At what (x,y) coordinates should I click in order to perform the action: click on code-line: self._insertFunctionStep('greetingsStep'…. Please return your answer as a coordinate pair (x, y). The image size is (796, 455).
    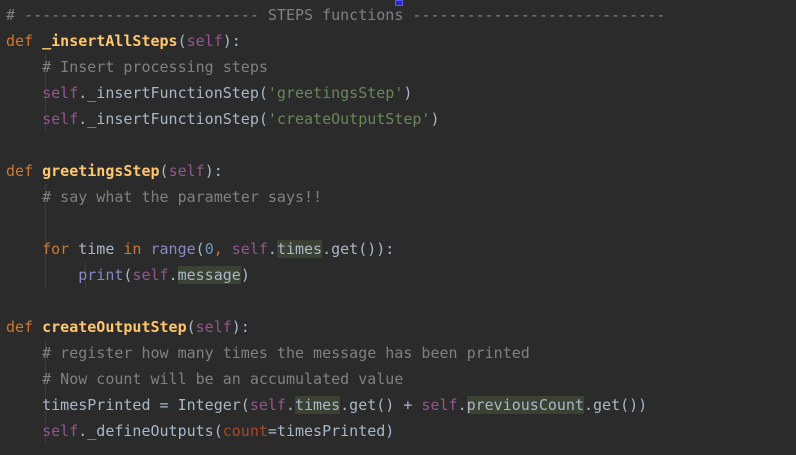
    Looking at the image, I should click on (209, 93).